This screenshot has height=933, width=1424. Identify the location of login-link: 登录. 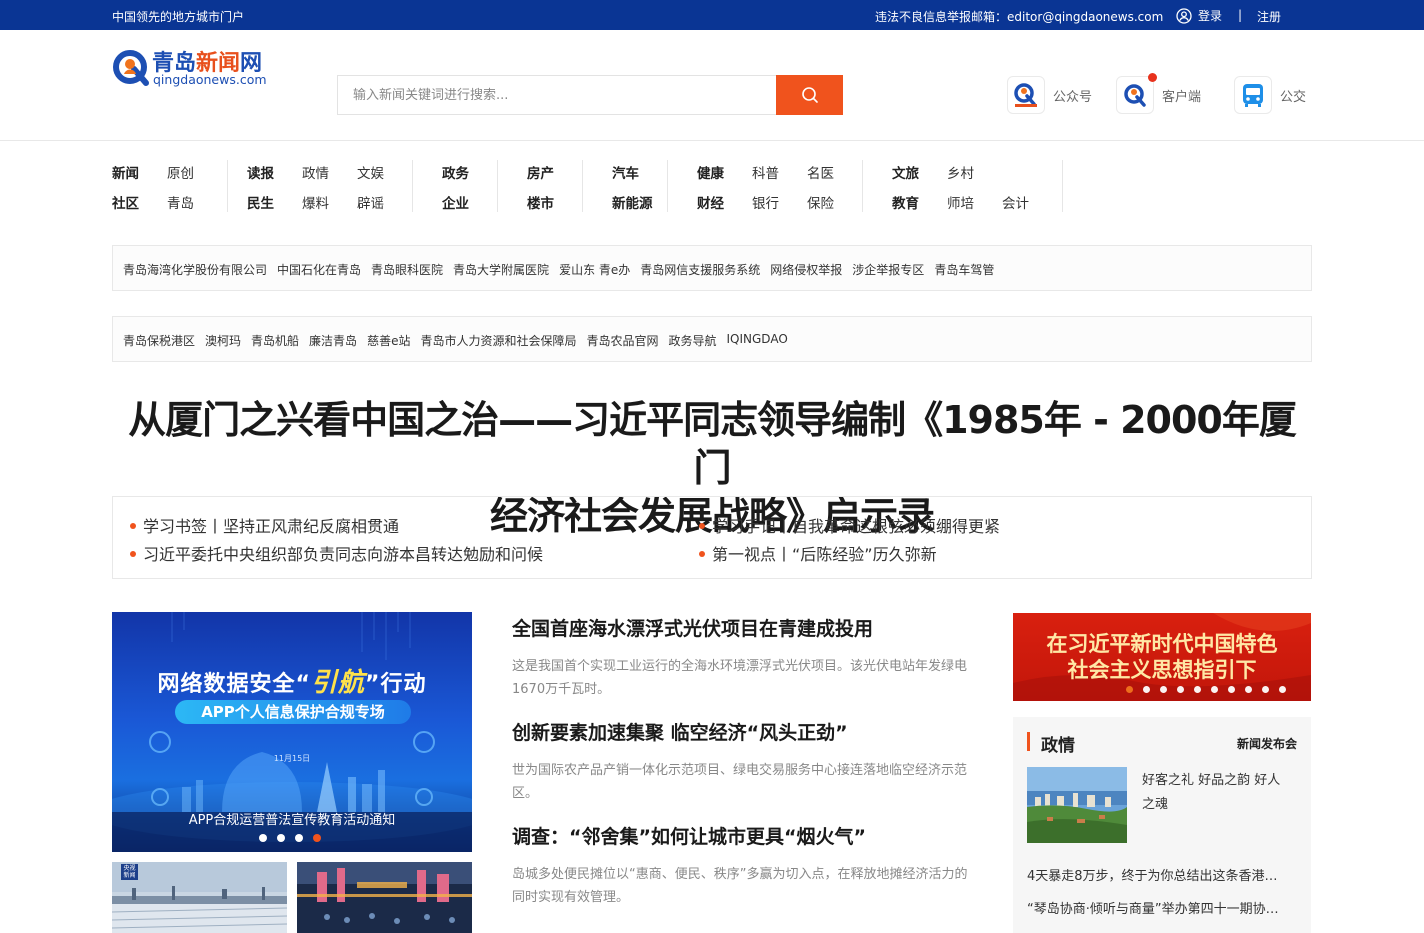
(1199, 15).